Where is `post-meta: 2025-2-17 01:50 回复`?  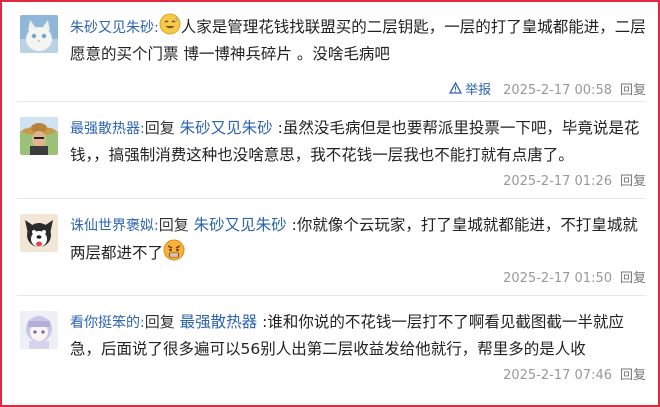 post-meta: 2025-2-17 01:50 回复 is located at coordinates (570, 276).